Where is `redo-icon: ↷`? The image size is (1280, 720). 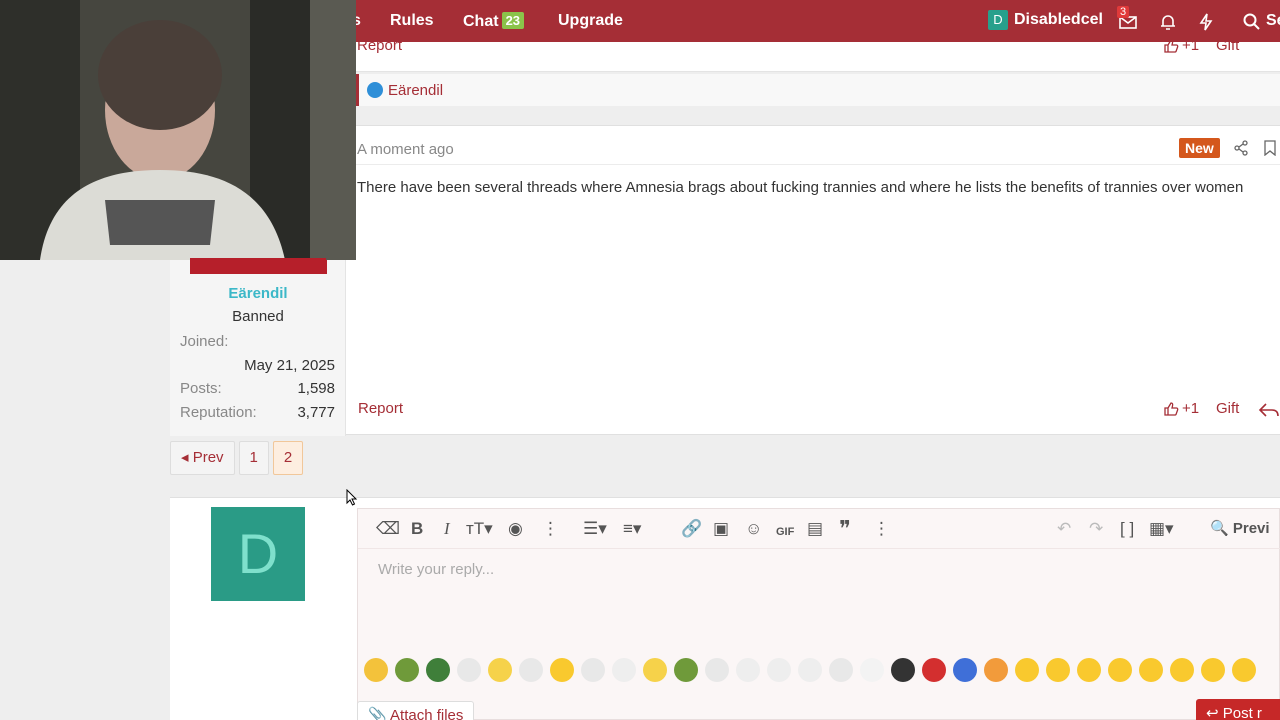 redo-icon: ↷ is located at coordinates (1096, 529).